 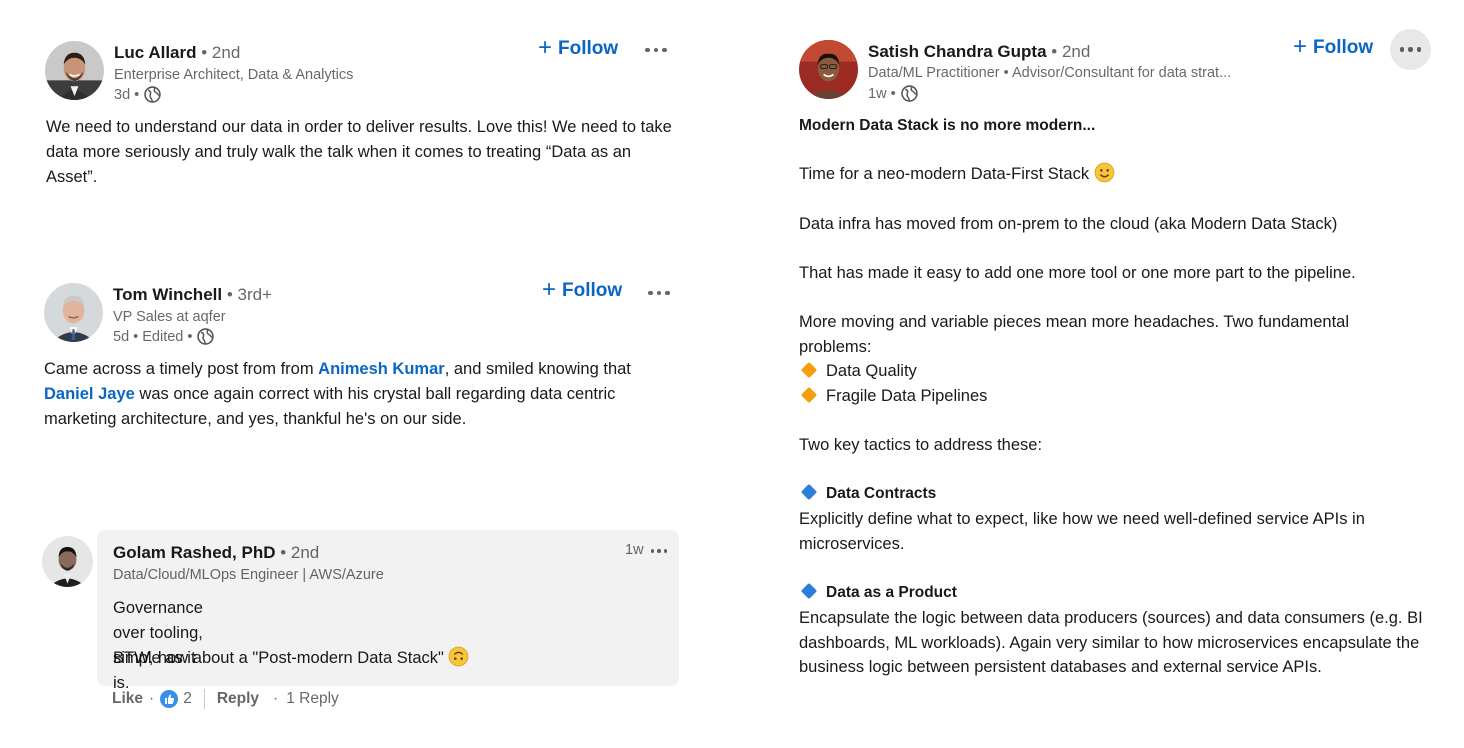 I want to click on tactic-heading: Data Contracts, so click(x=1114, y=494).